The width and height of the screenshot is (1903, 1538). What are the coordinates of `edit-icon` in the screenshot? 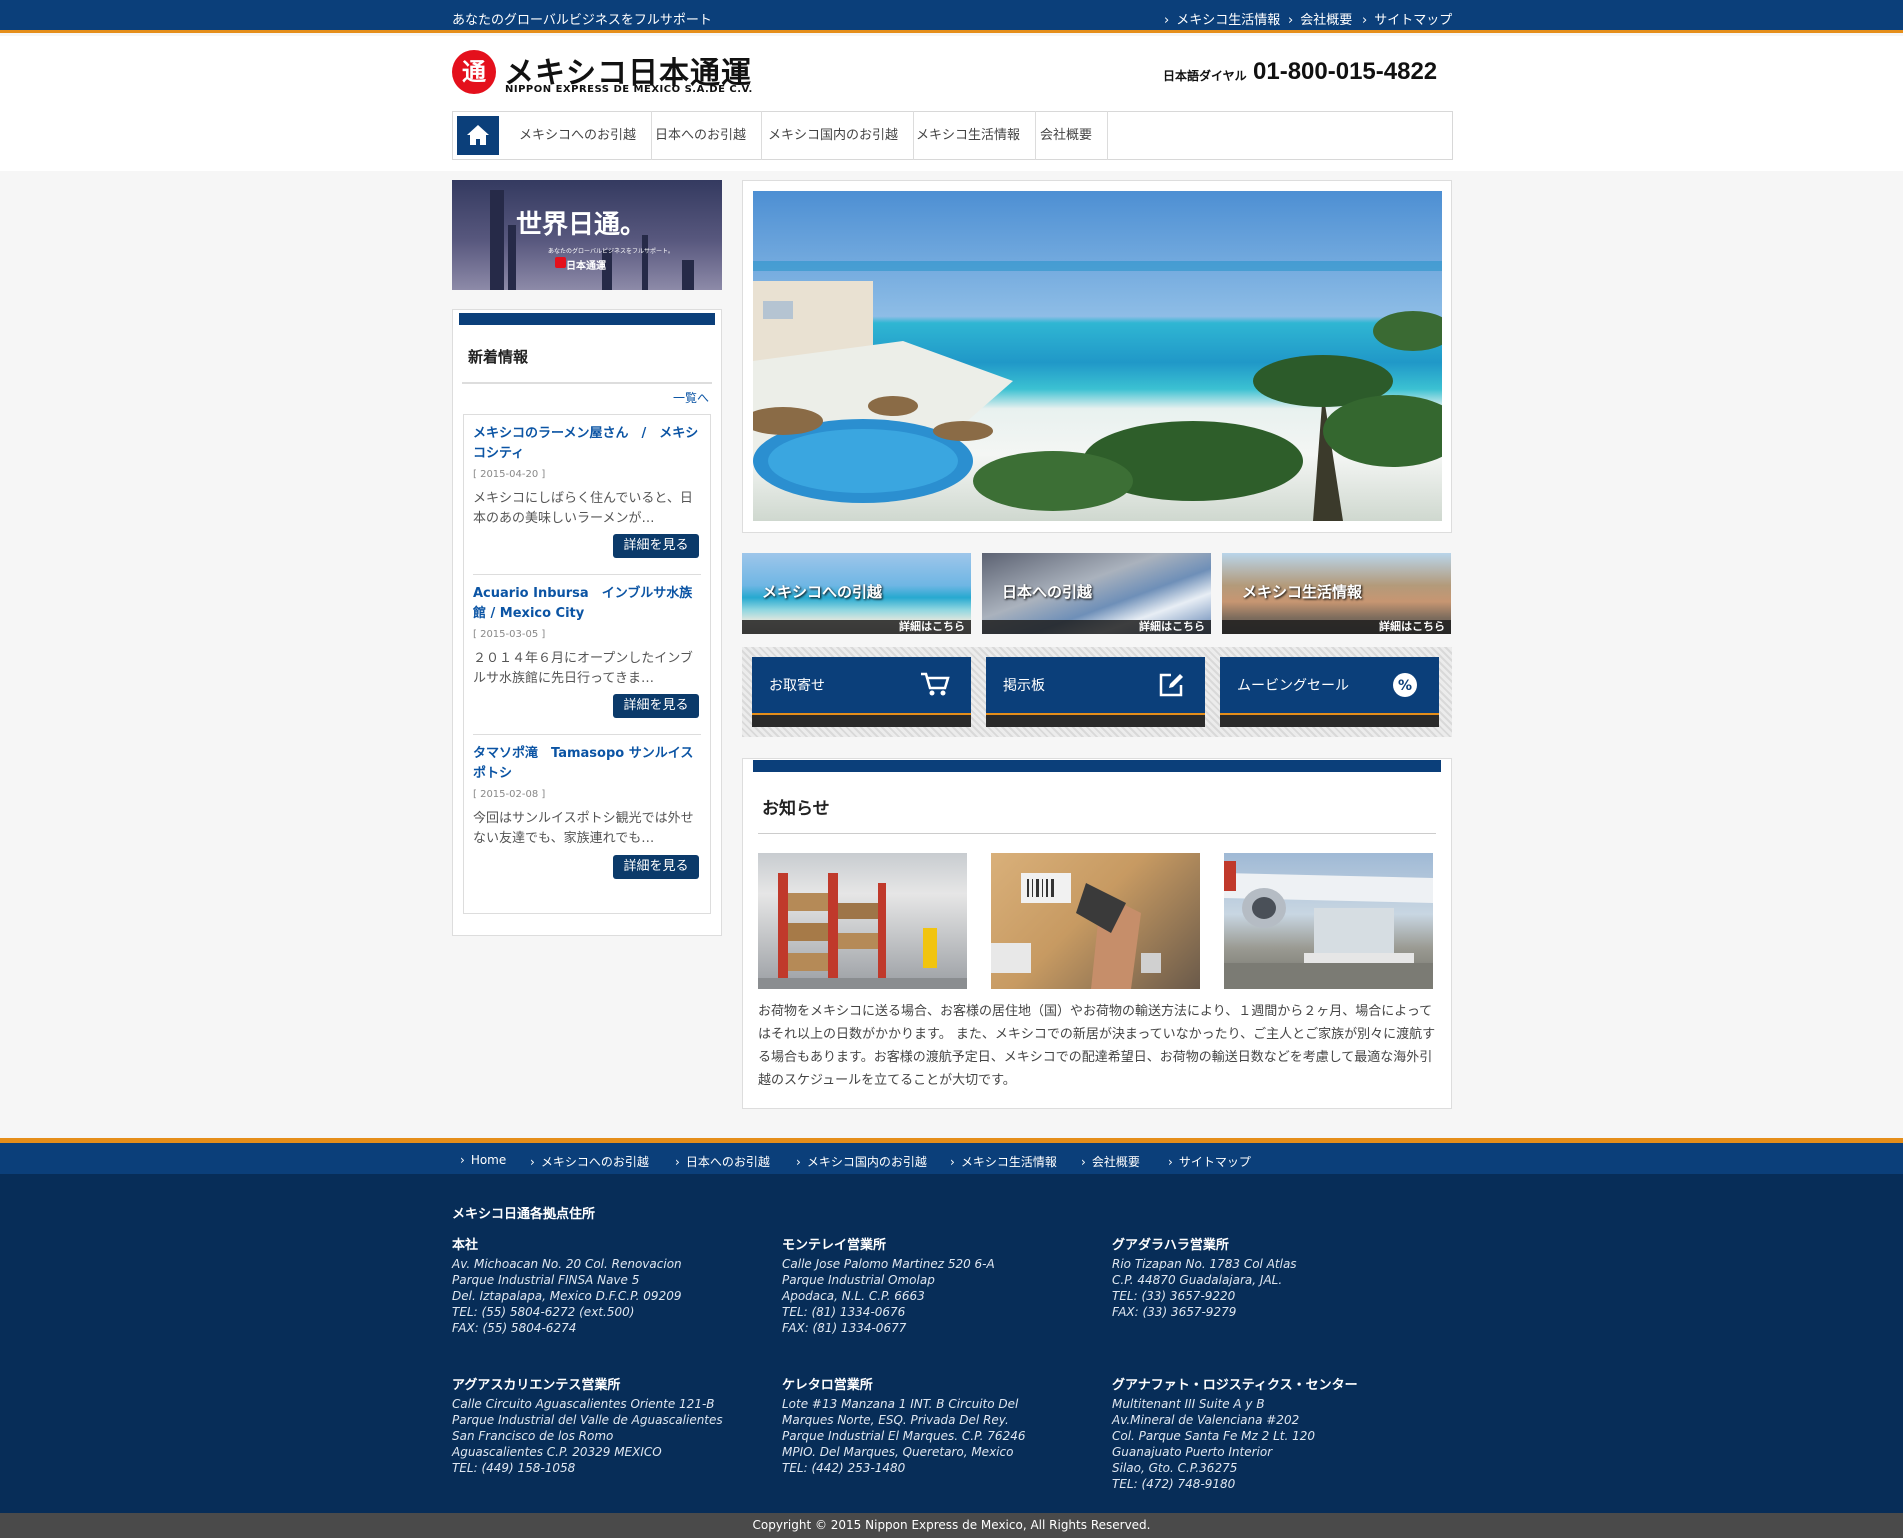 It's located at (1171, 685).